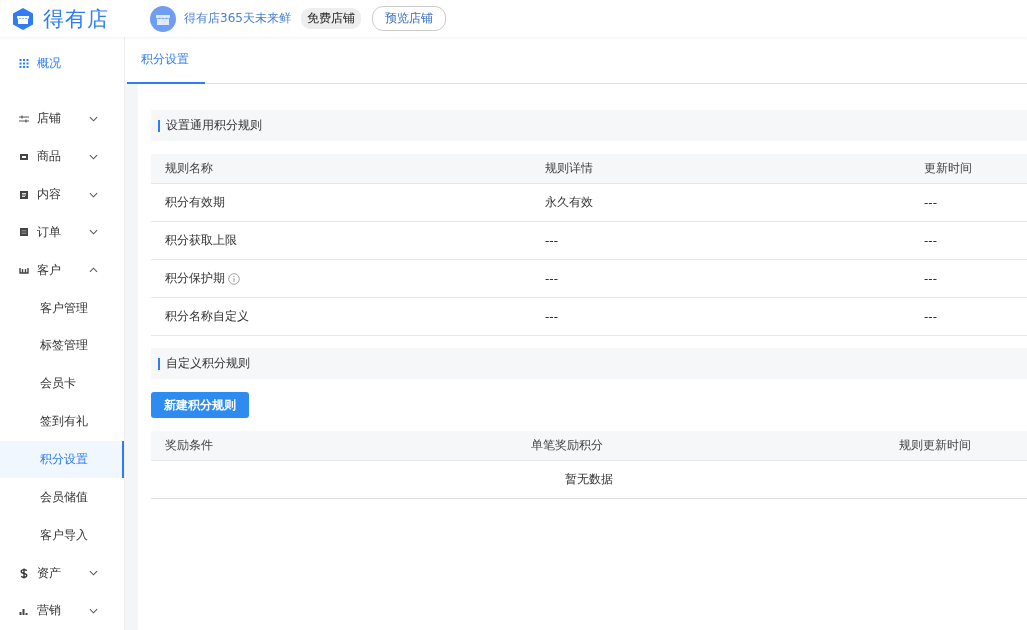  Describe the element at coordinates (62, 535) in the screenshot. I see `sidebar-subitem: 客户导入` at that location.